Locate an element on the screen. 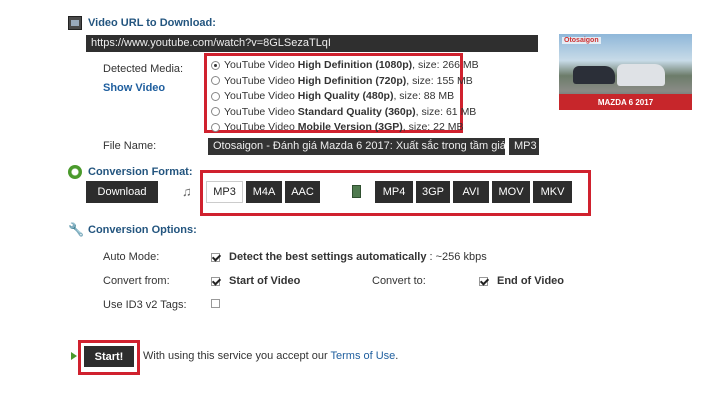 The image size is (726, 400). video-url-title-row: Video URL to Download: is located at coordinates (142, 23).